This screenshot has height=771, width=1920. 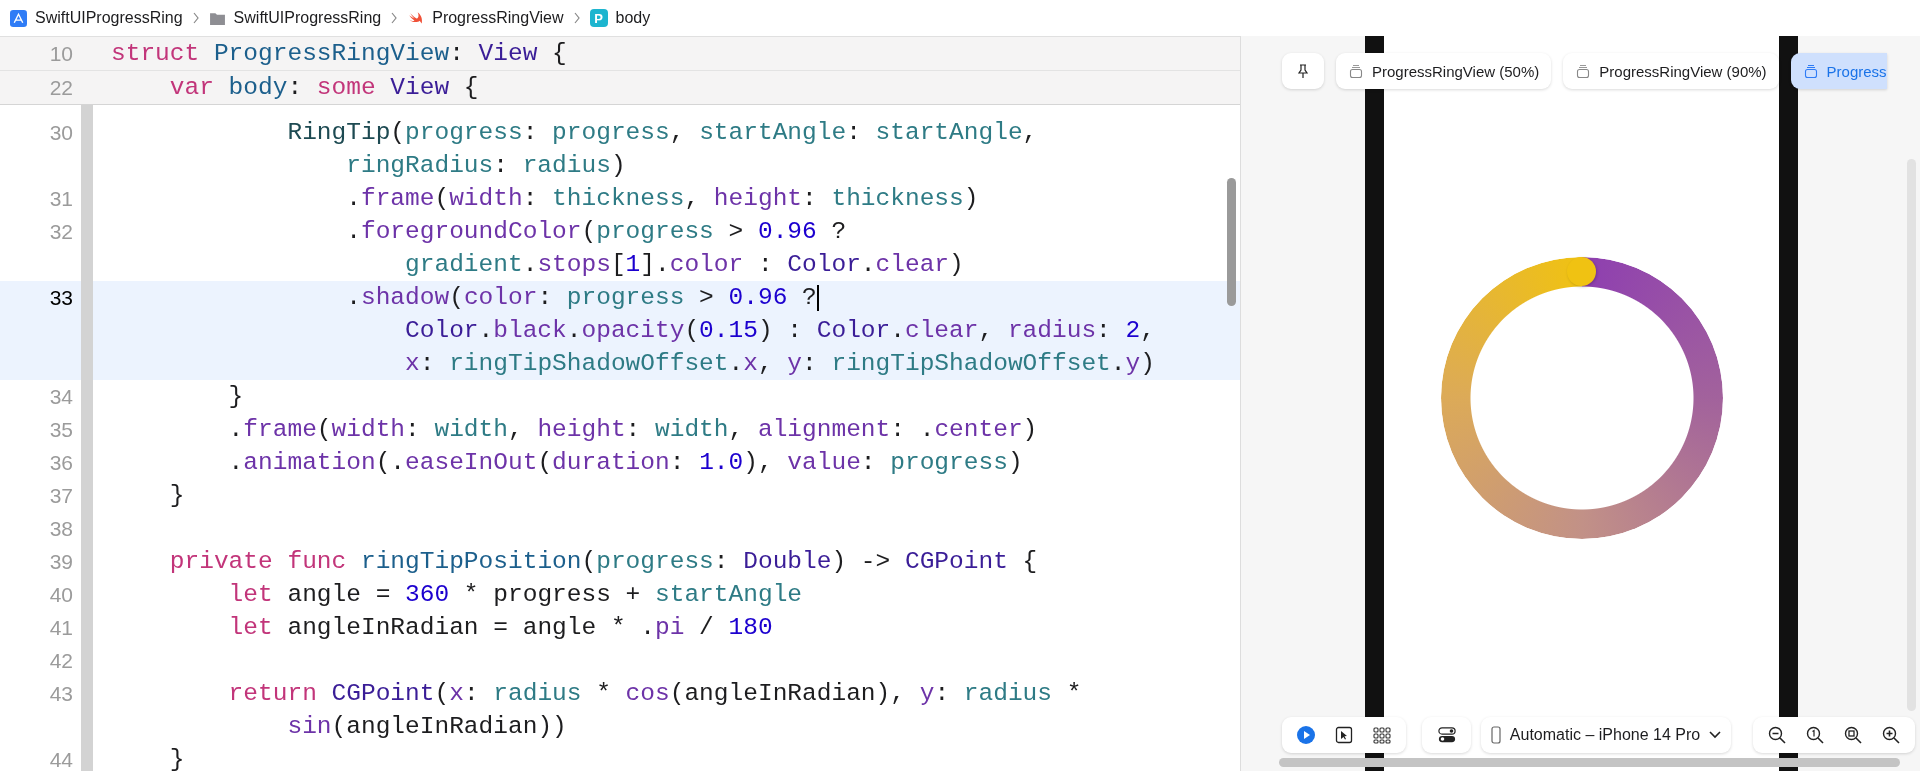 What do you see at coordinates (1344, 735) in the screenshot?
I see `pointer-icon` at bounding box center [1344, 735].